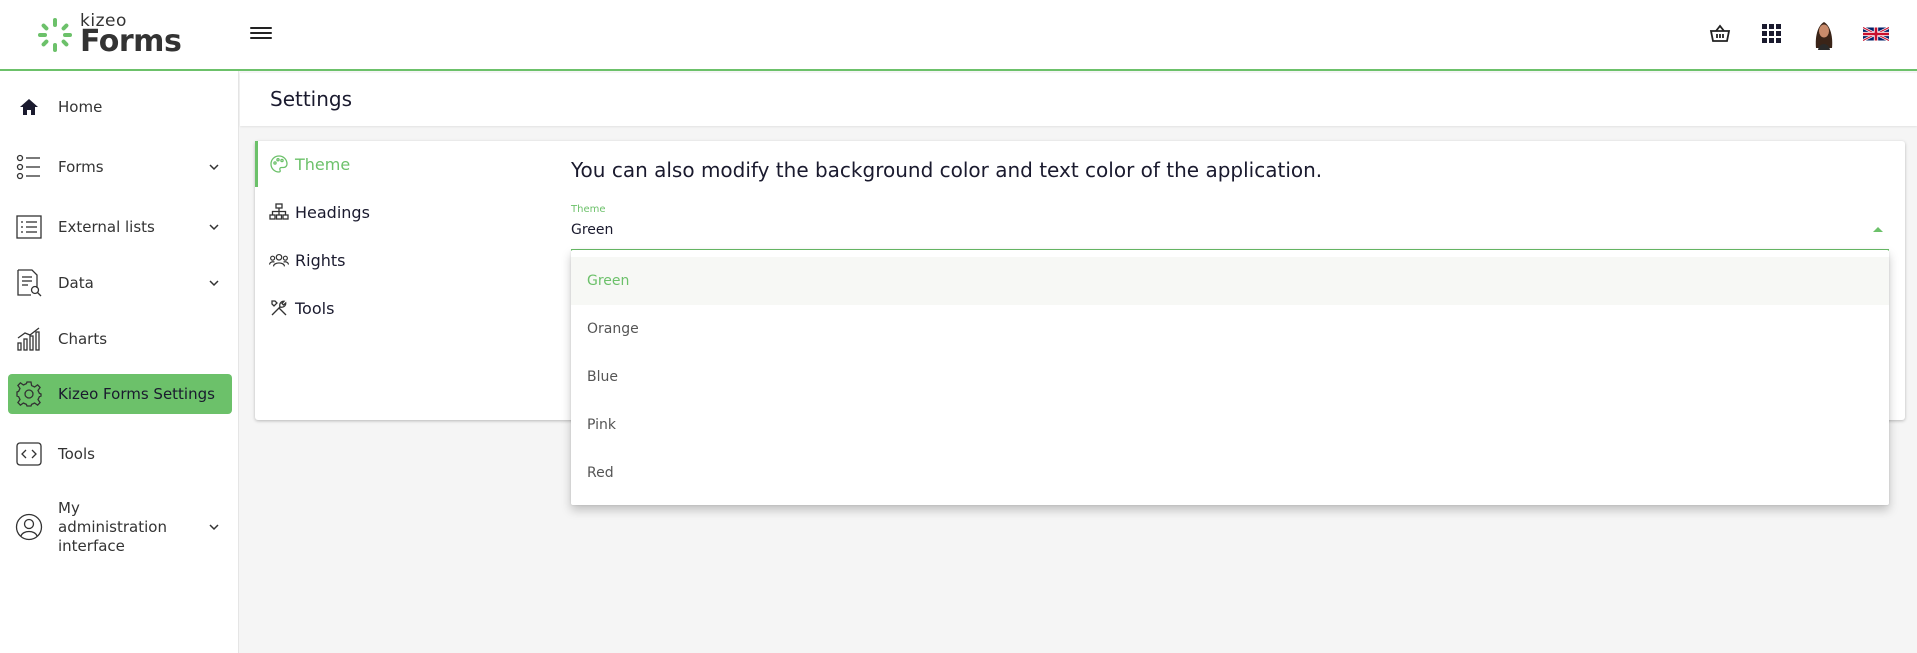 Image resolution: width=1917 pixels, height=653 pixels. Describe the element at coordinates (323, 164) in the screenshot. I see `tab-label: Theme` at that location.